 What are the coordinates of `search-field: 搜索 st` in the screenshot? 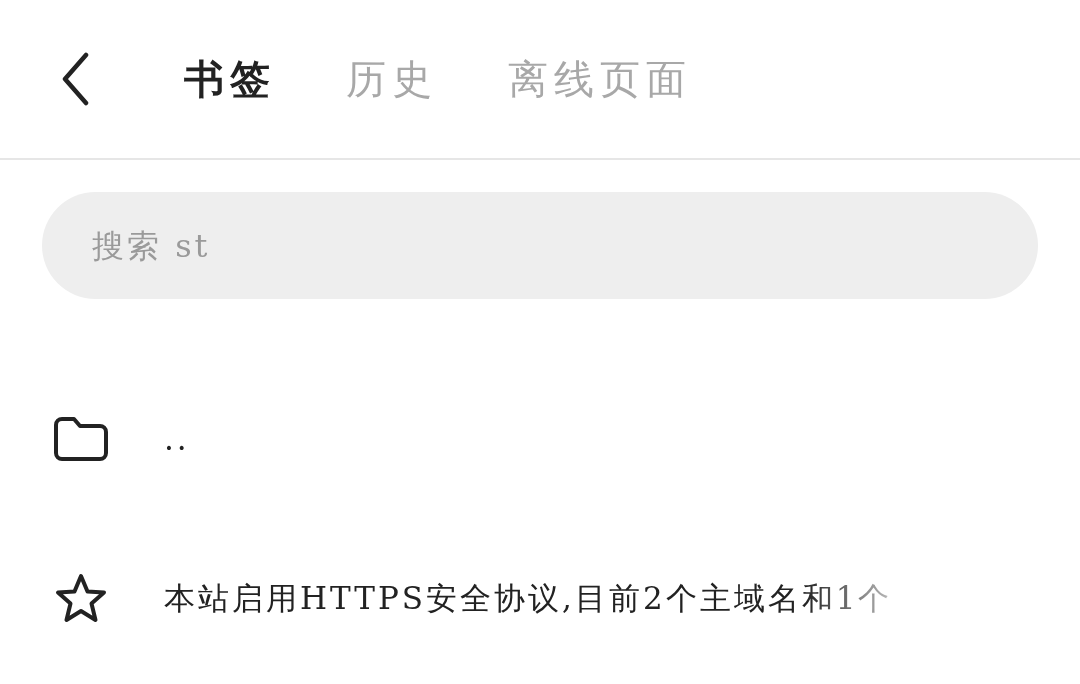 It's located at (540, 245).